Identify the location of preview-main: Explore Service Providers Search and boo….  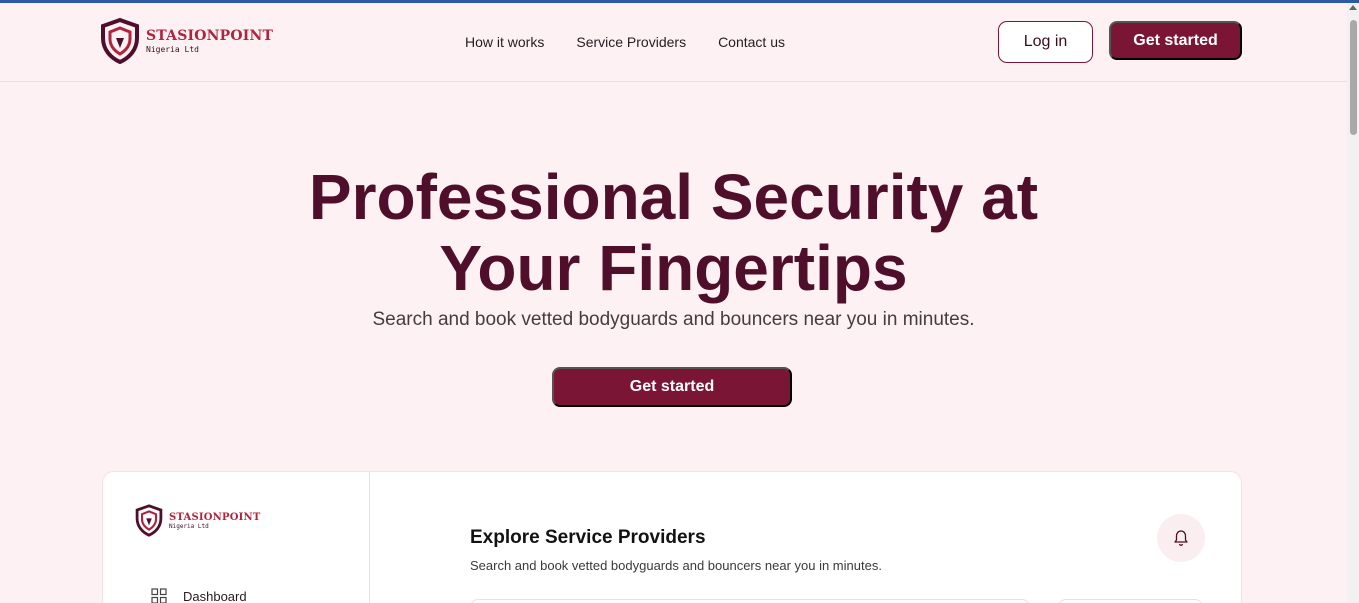
(806, 537).